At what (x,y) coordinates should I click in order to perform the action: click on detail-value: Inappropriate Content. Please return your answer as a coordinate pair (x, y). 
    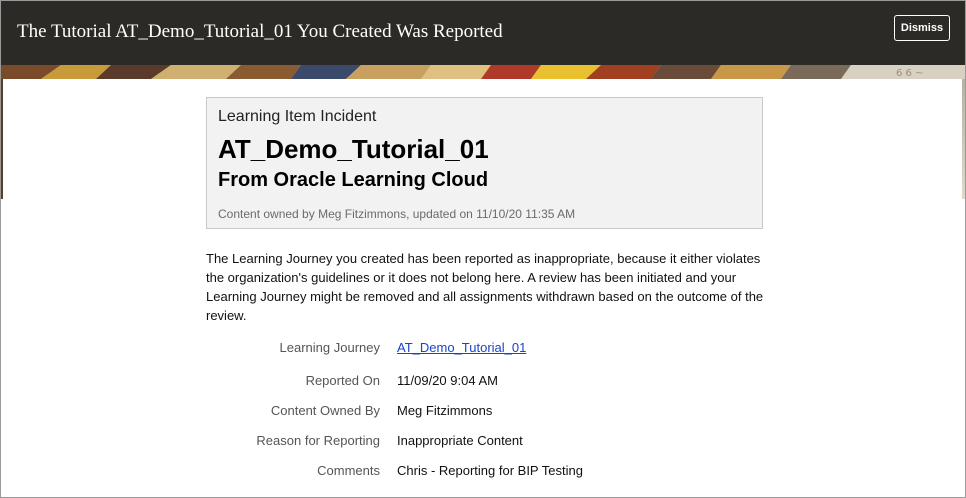
    Looking at the image, I should click on (460, 440).